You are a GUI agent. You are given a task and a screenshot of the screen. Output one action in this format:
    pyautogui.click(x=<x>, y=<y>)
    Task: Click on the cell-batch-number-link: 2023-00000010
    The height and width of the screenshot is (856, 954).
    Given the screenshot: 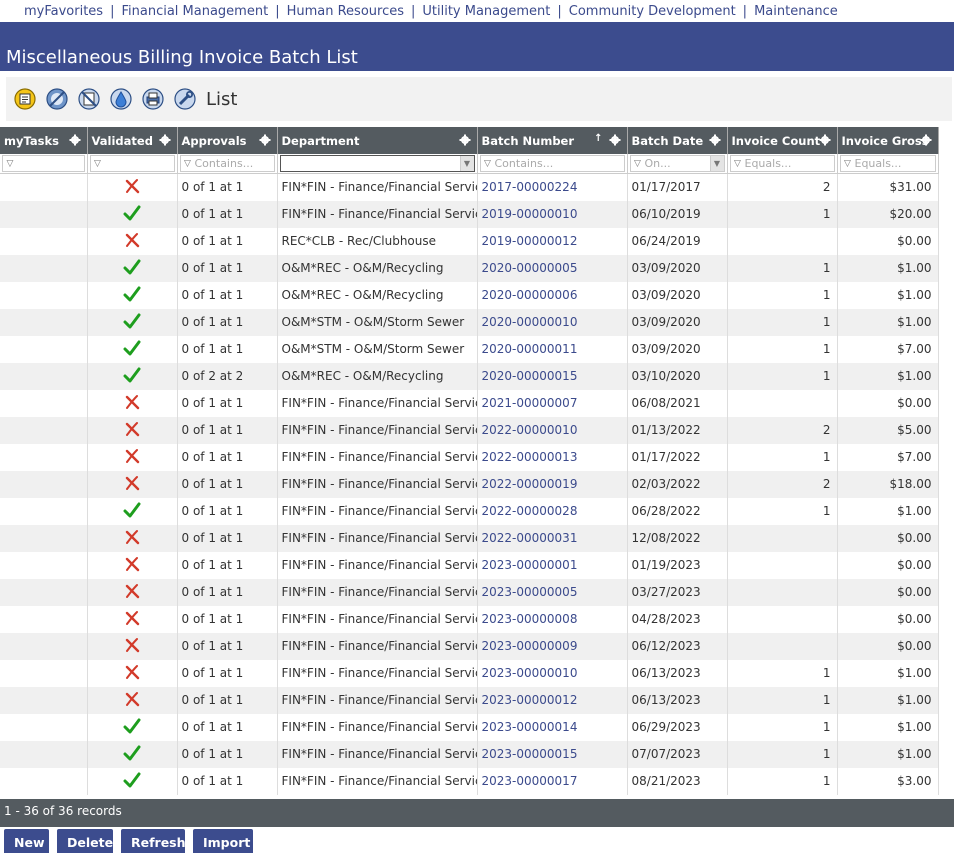 What is the action you would take?
    pyautogui.click(x=552, y=673)
    